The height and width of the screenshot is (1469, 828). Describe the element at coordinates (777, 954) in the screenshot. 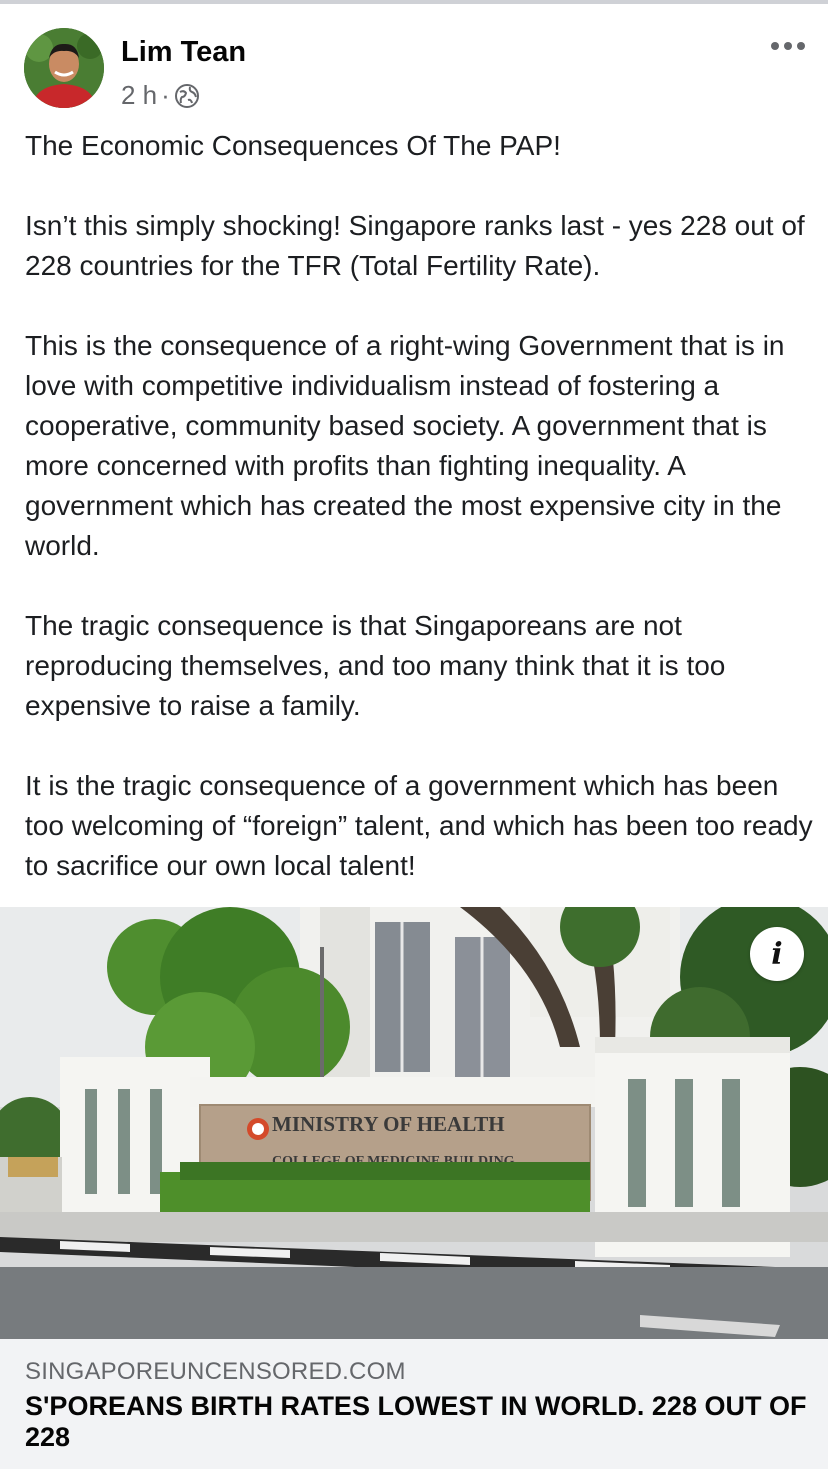

I see `info-icon: i` at that location.